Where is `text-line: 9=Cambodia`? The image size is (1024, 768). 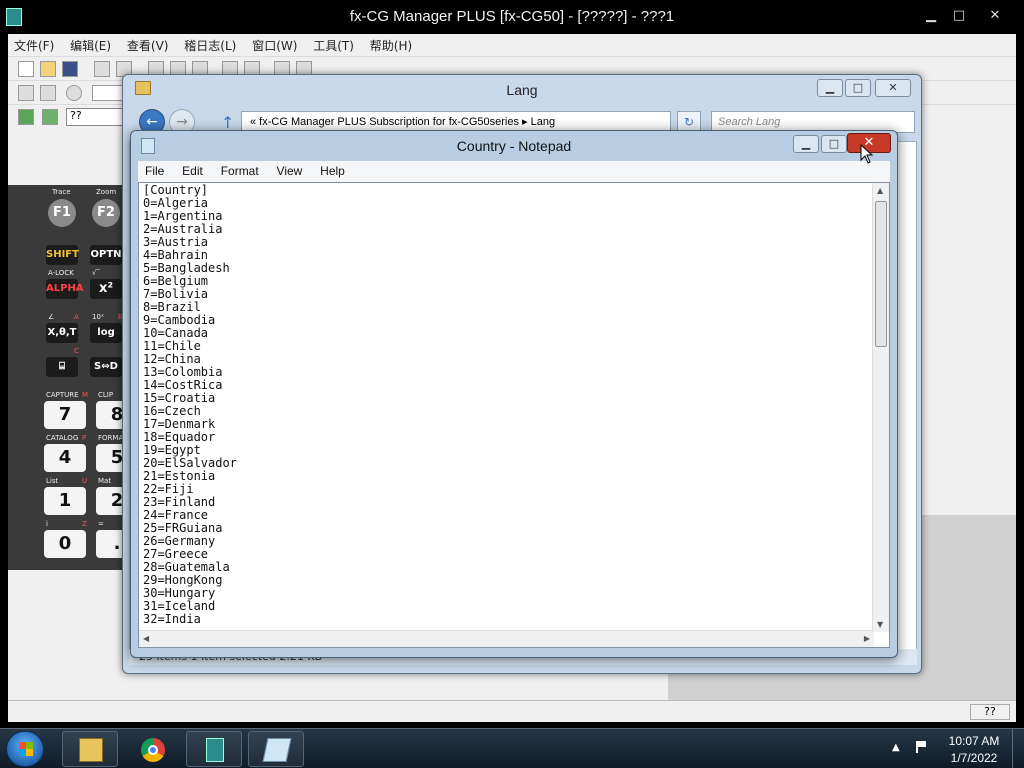
text-line: 9=Cambodia is located at coordinates (179, 320).